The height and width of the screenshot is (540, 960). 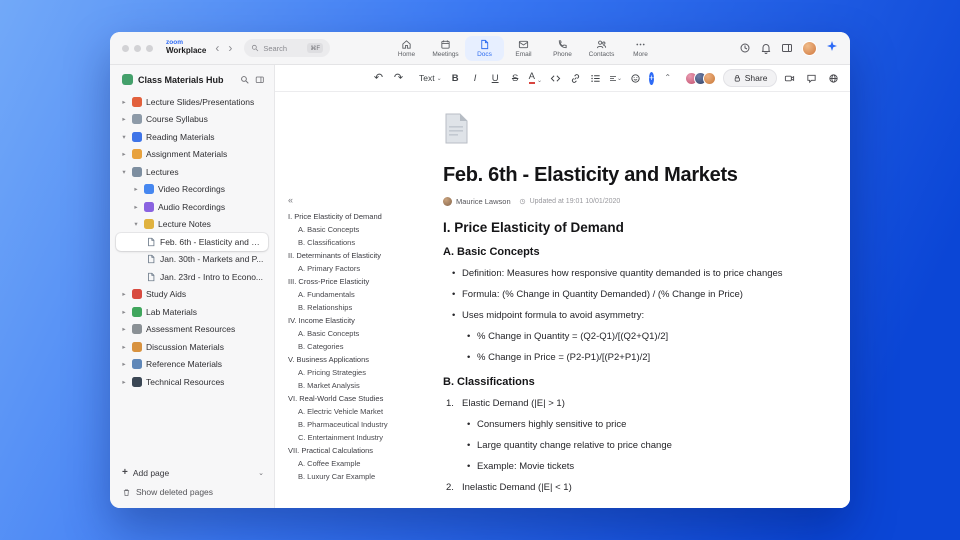 I want to click on code-icon, so click(x=555, y=78).